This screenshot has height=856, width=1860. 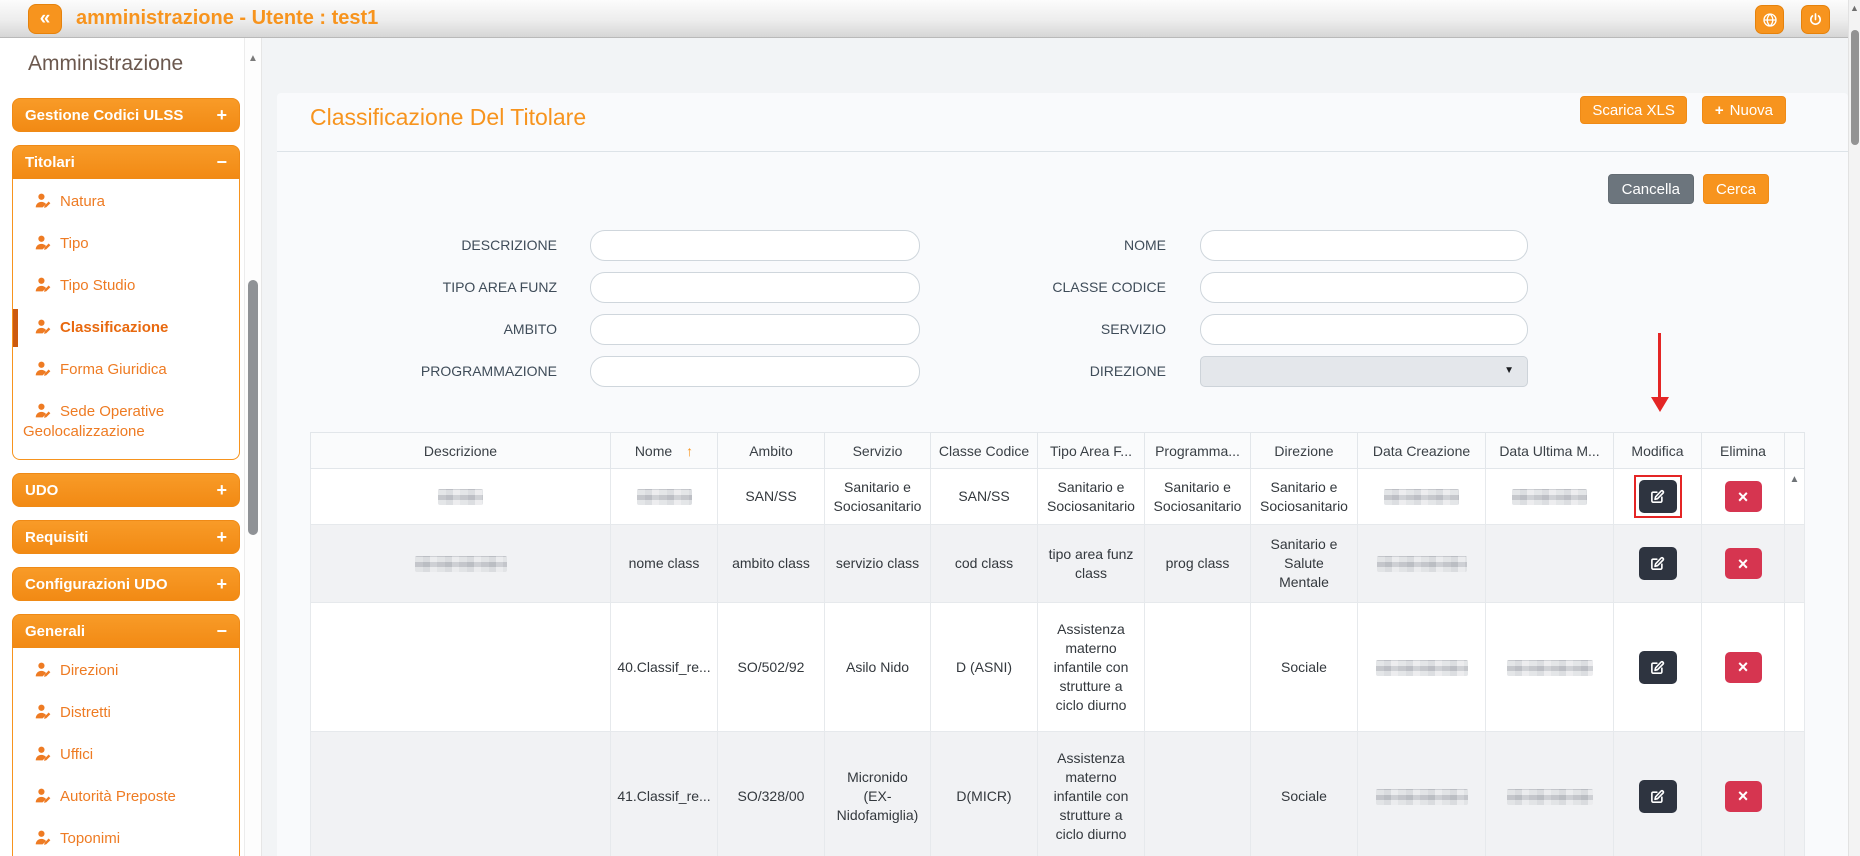 What do you see at coordinates (1304, 563) in the screenshot?
I see `cell-direzione: Sanitario e Salute Mentale` at bounding box center [1304, 563].